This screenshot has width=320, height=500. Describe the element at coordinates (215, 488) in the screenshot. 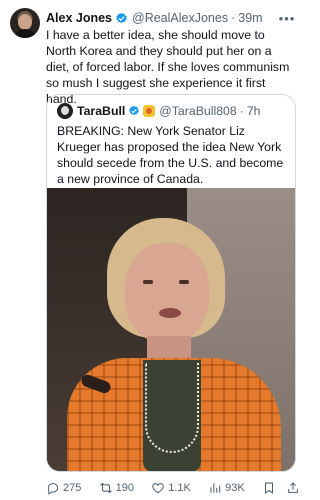

I see `views-icon` at that location.